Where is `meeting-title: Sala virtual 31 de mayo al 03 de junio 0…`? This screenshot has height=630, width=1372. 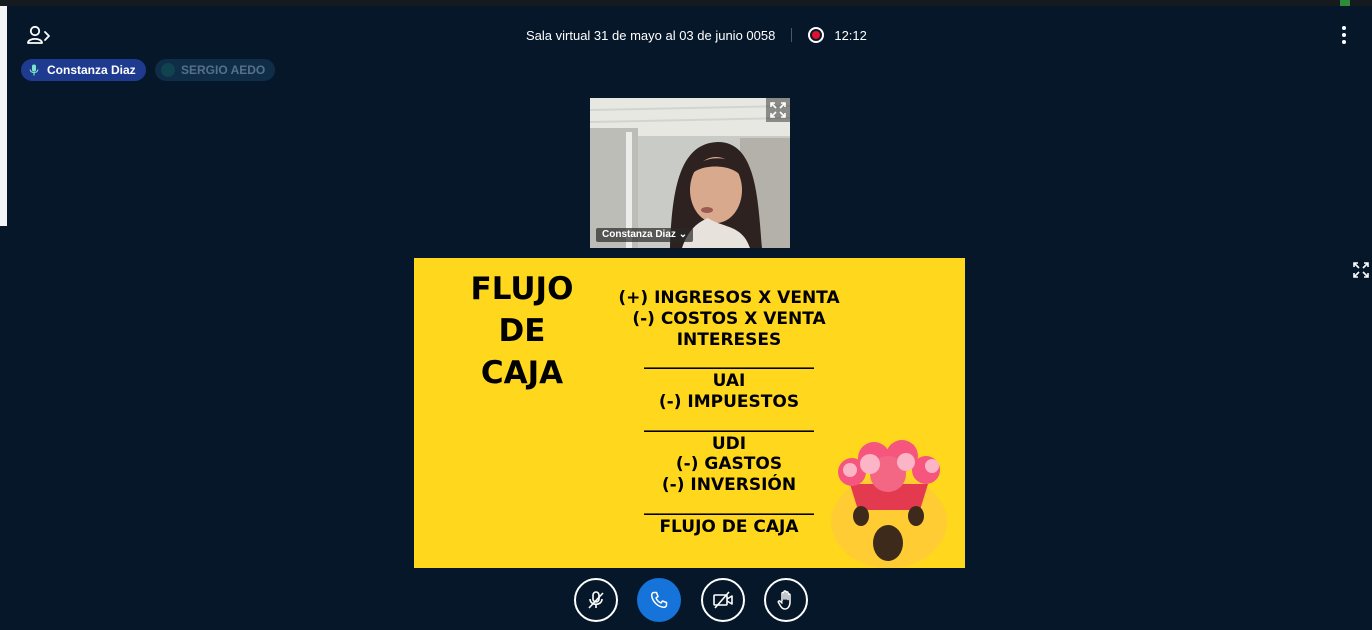 meeting-title: Sala virtual 31 de mayo al 03 de junio 0… is located at coordinates (651, 35).